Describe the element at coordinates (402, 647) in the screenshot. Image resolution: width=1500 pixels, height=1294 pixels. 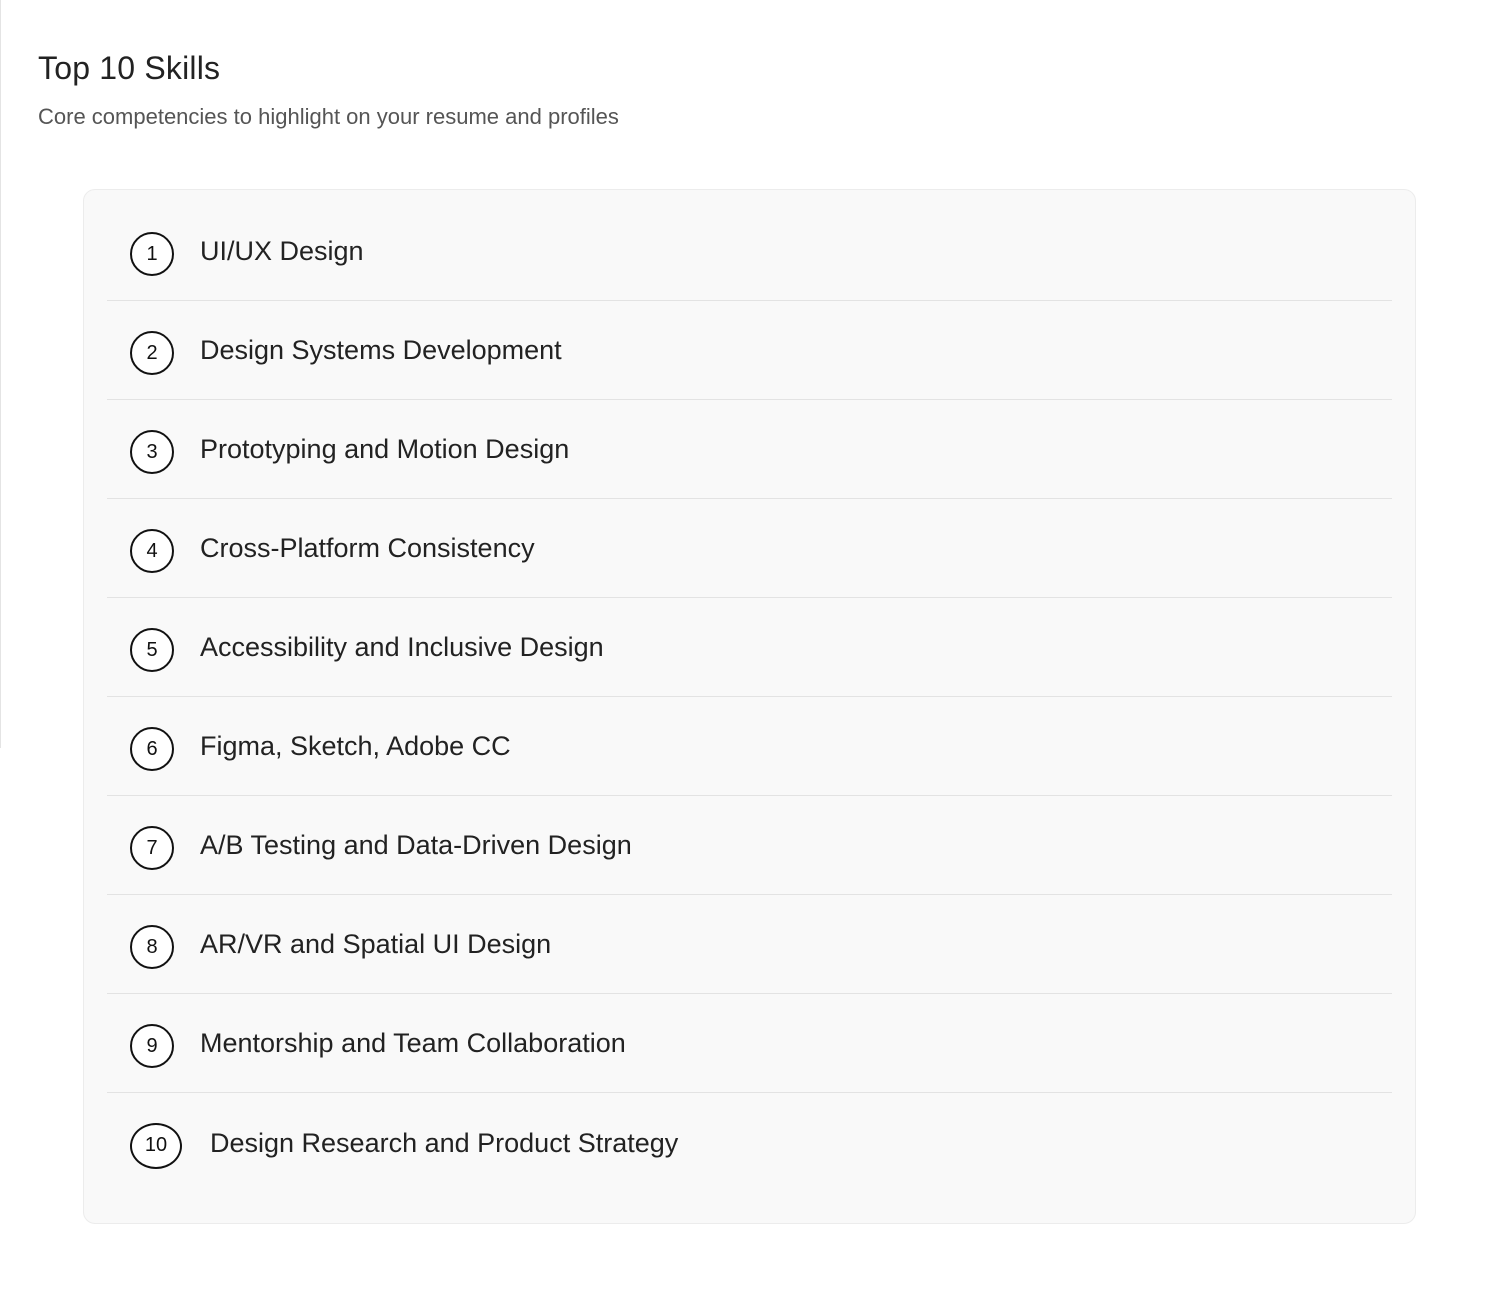
I see `skill-label: Accessibility and Inclusive Design` at that location.